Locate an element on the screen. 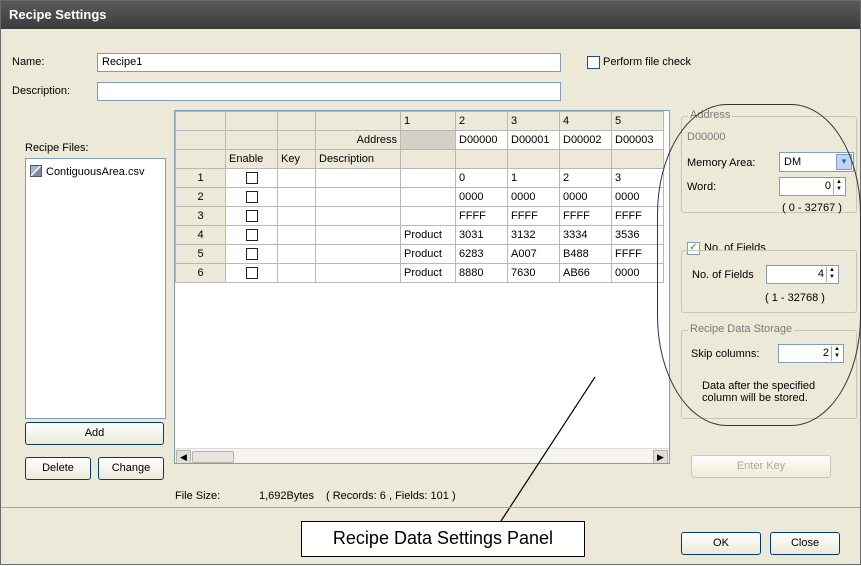  footer-divider is located at coordinates (430, 507).